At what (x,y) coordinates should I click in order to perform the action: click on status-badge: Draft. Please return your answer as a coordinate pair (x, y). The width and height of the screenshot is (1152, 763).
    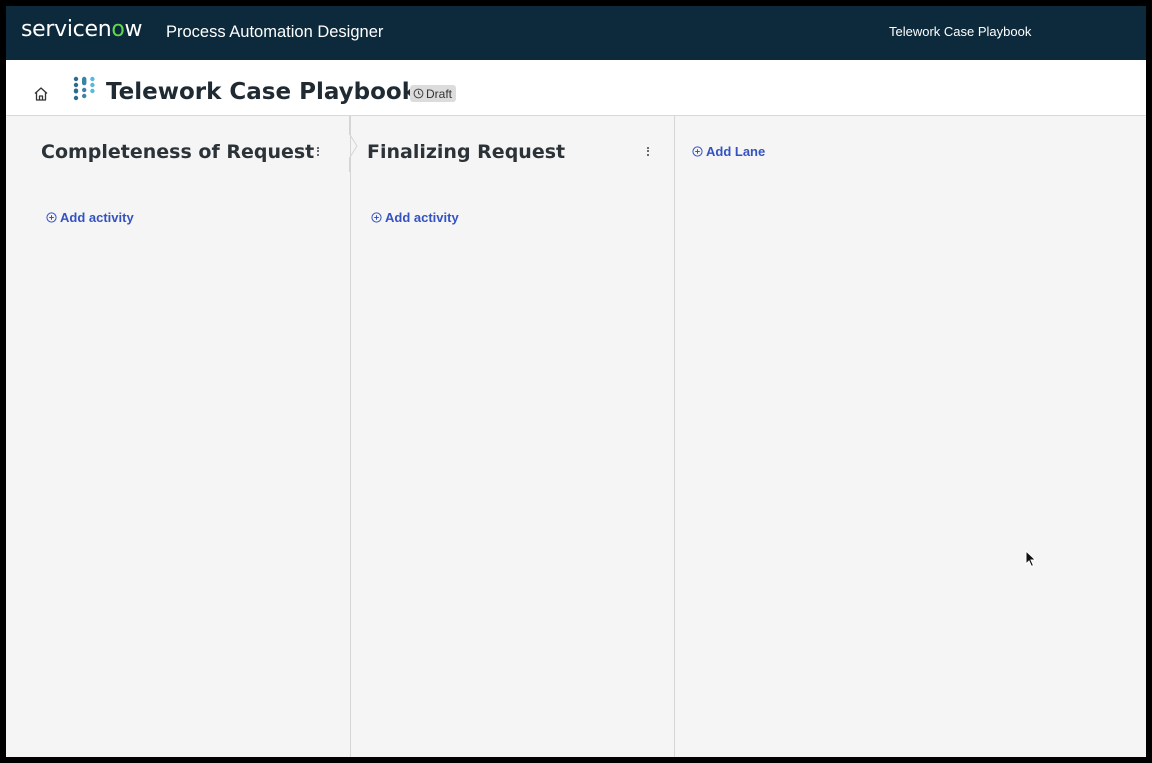
    Looking at the image, I should click on (433, 93).